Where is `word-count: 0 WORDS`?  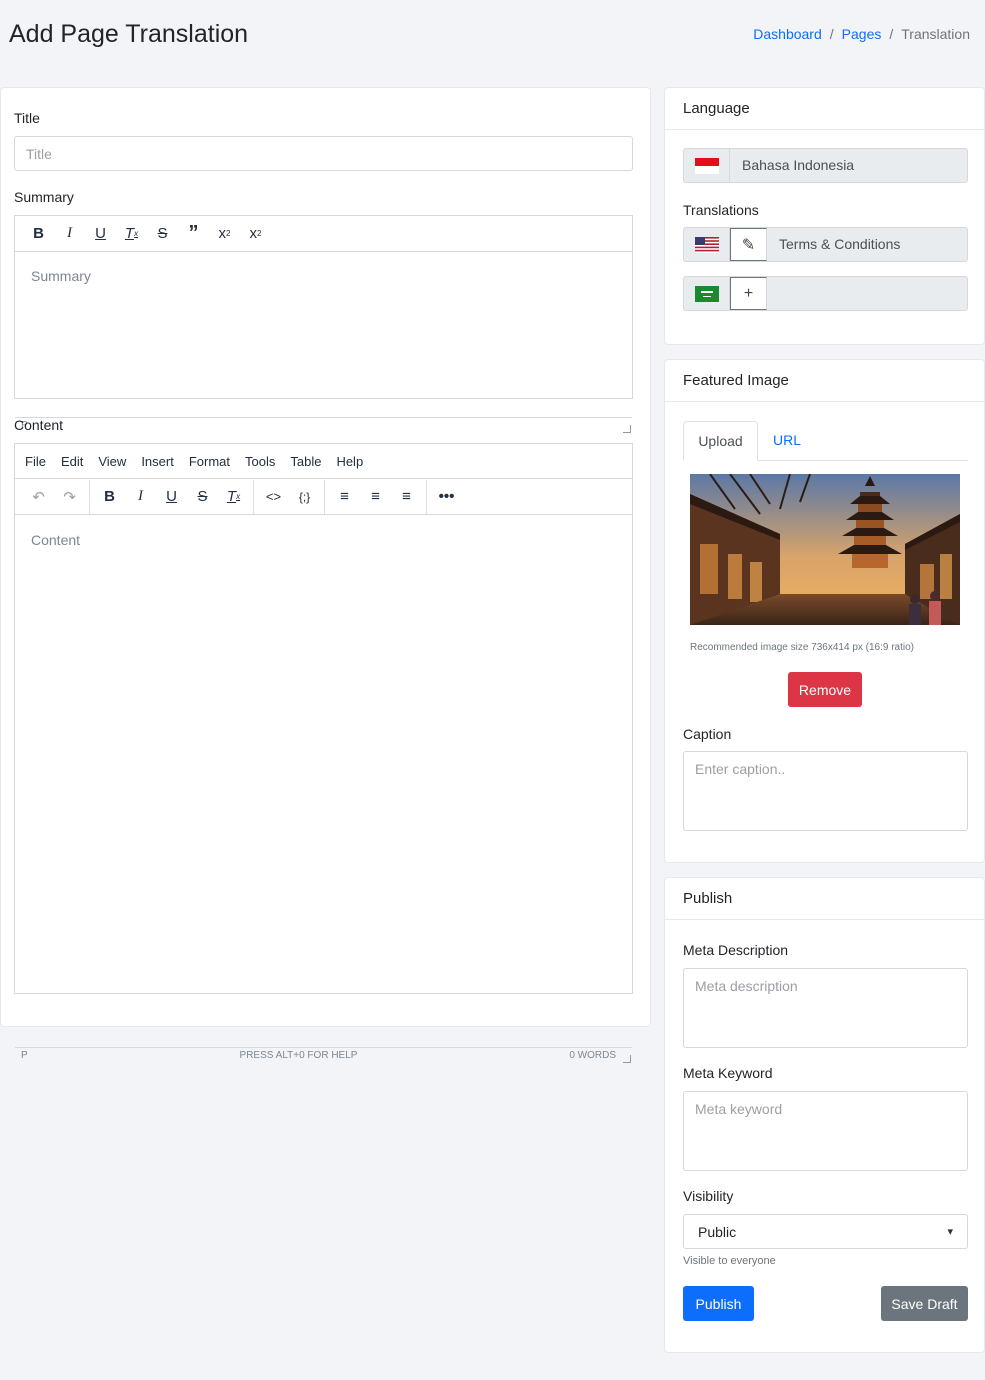 word-count: 0 WORDS is located at coordinates (592, 1055).